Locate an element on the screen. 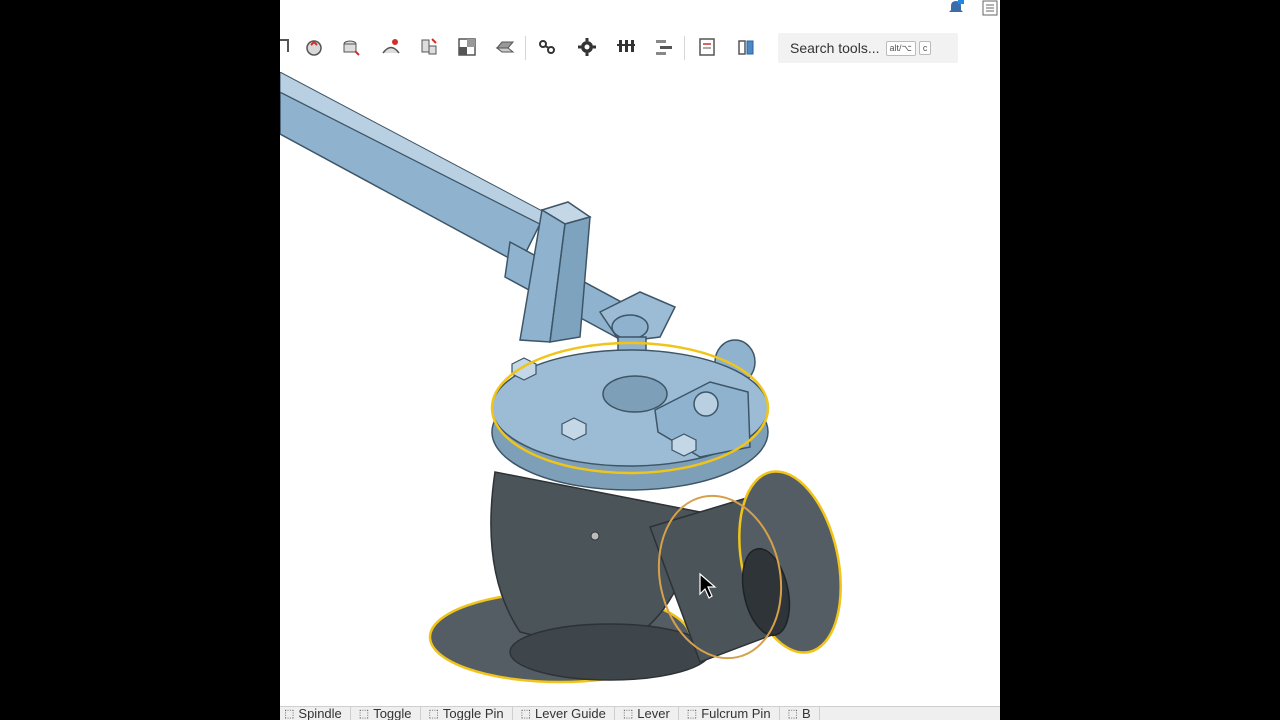 This screenshot has width=1280, height=720. tab-lever-guide: ⬚ Lever Guide is located at coordinates (564, 713).